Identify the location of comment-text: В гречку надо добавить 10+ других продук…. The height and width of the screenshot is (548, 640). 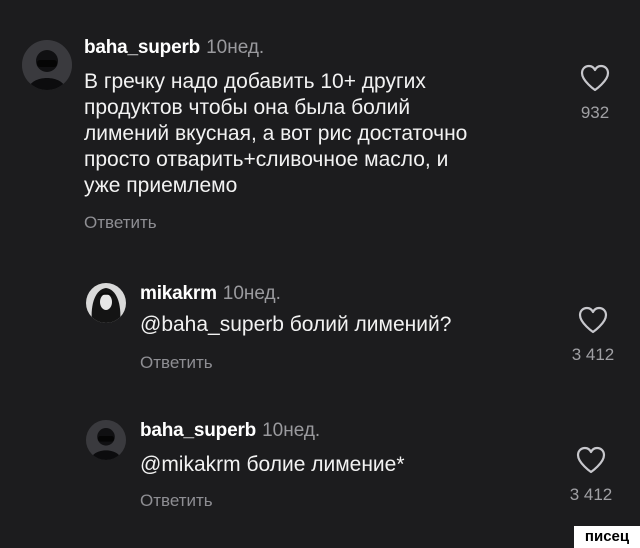
(276, 133).